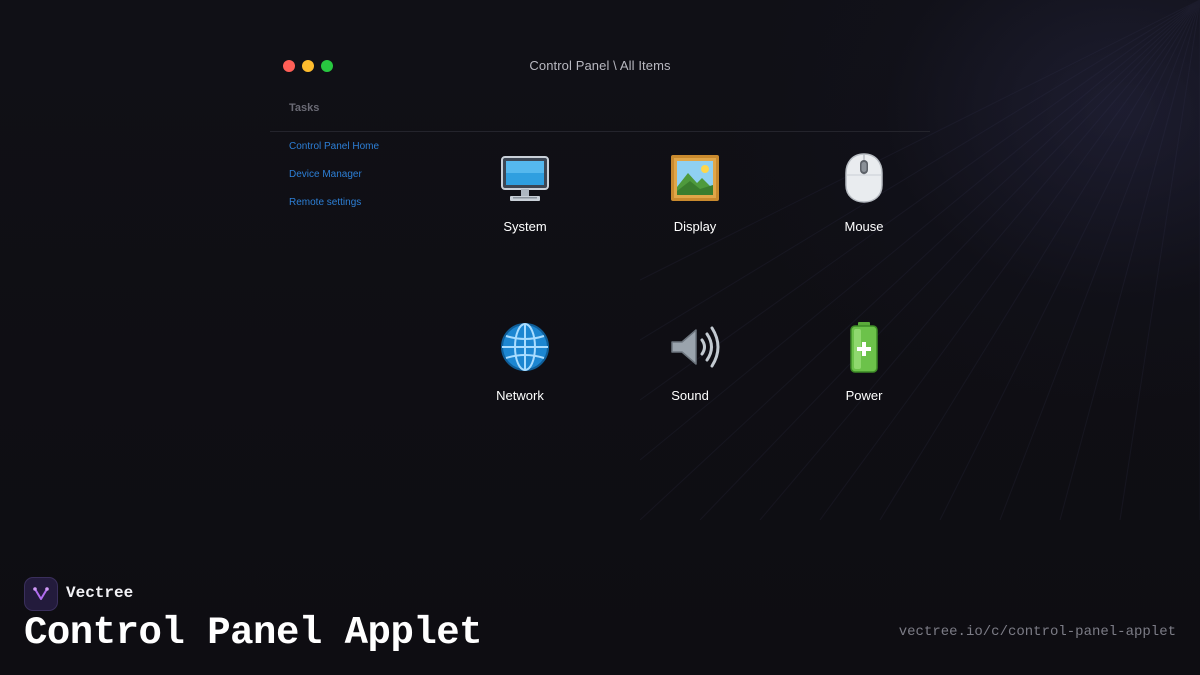 The width and height of the screenshot is (1200, 675). Describe the element at coordinates (695, 178) in the screenshot. I see `picture-icon` at that location.